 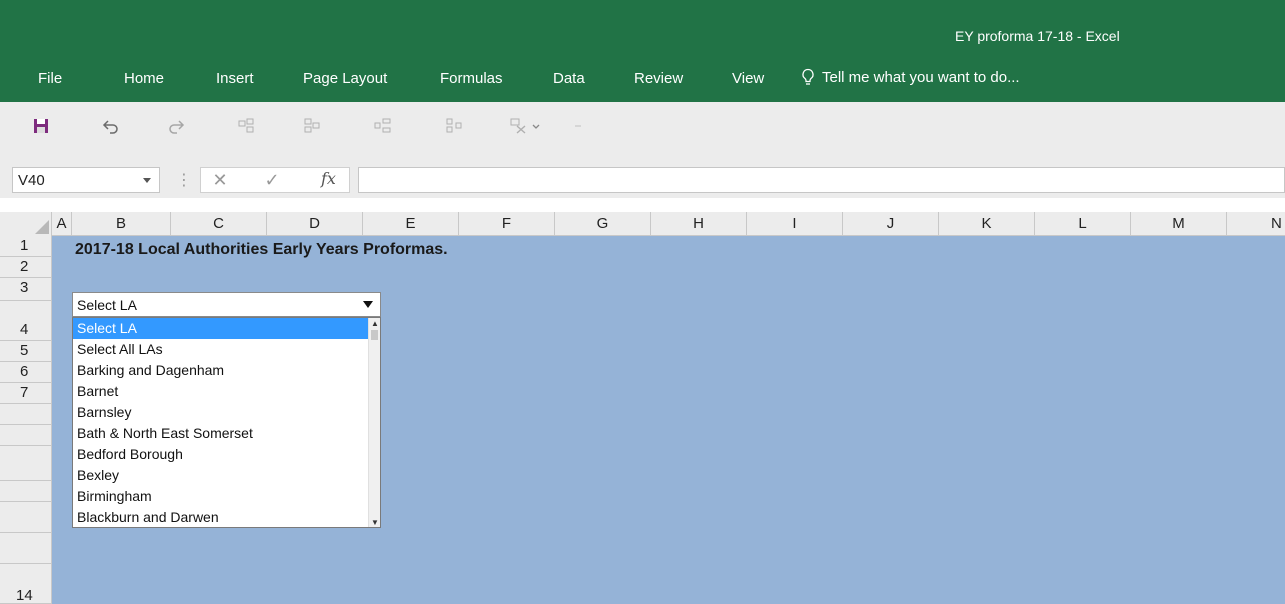 What do you see at coordinates (328, 178) in the screenshot?
I see `insert-function-icon: fx` at bounding box center [328, 178].